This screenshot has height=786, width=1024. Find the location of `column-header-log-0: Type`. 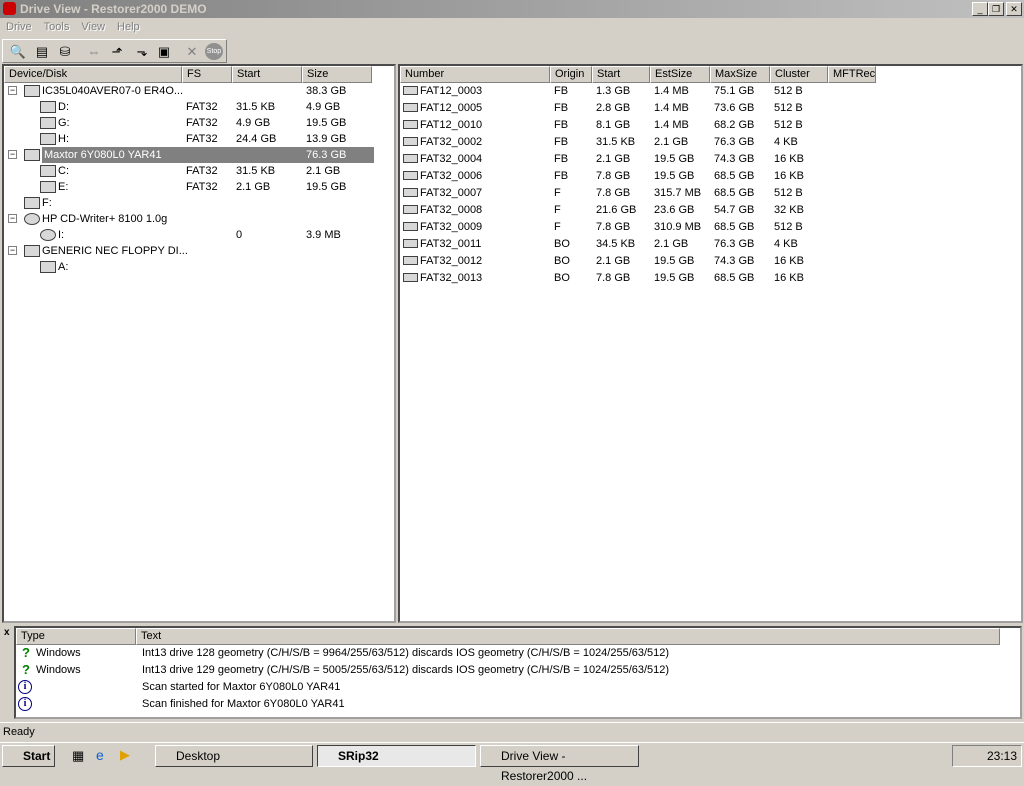

column-header-log-0: Type is located at coordinates (76, 636).